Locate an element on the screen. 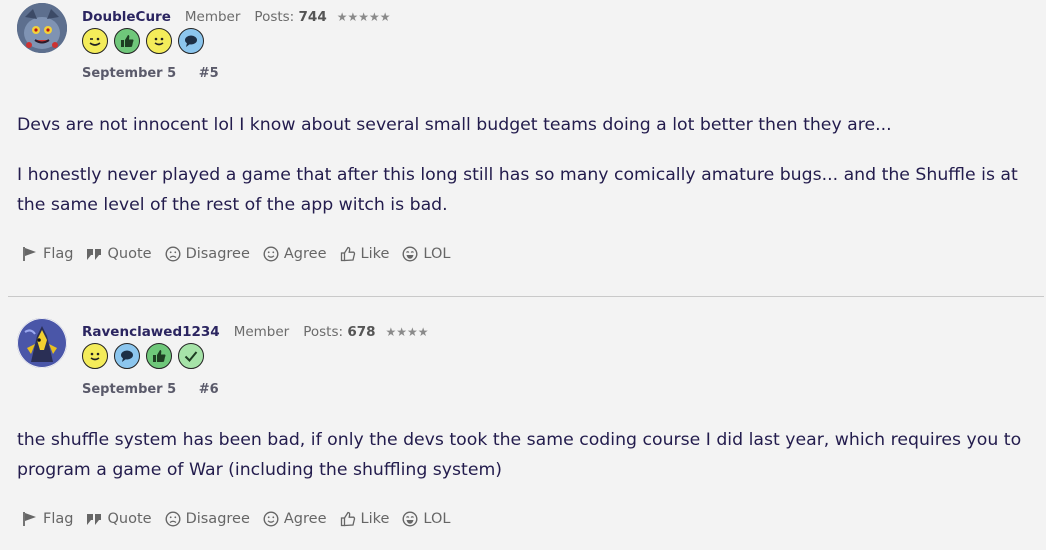 The width and height of the screenshot is (1046, 550). checkmark-icon is located at coordinates (191, 356).